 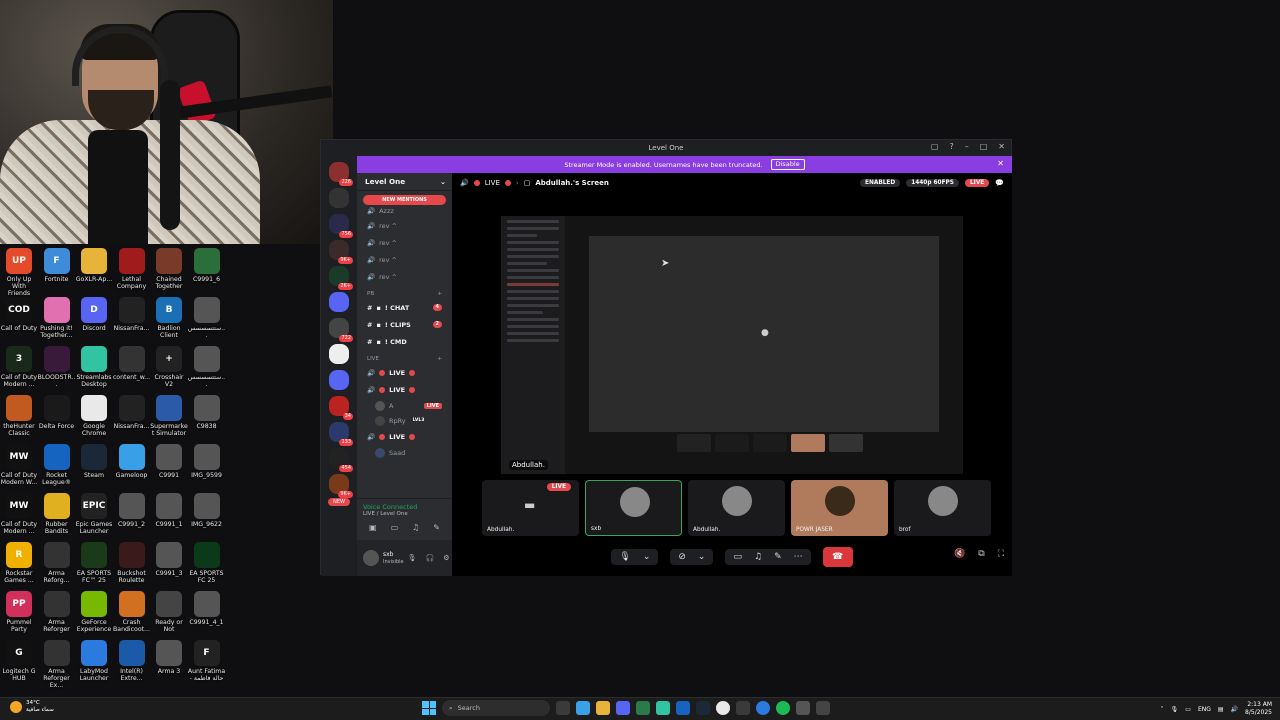 What do you see at coordinates (787, 164) in the screenshot?
I see `disable-button: Disable` at bounding box center [787, 164].